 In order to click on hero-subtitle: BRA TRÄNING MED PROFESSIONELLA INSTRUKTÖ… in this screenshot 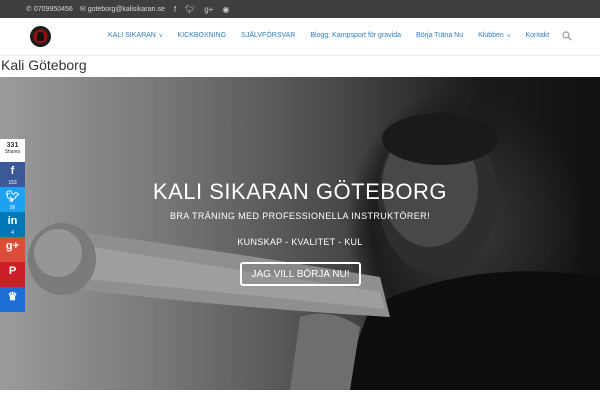, I will do `click(300, 216)`.